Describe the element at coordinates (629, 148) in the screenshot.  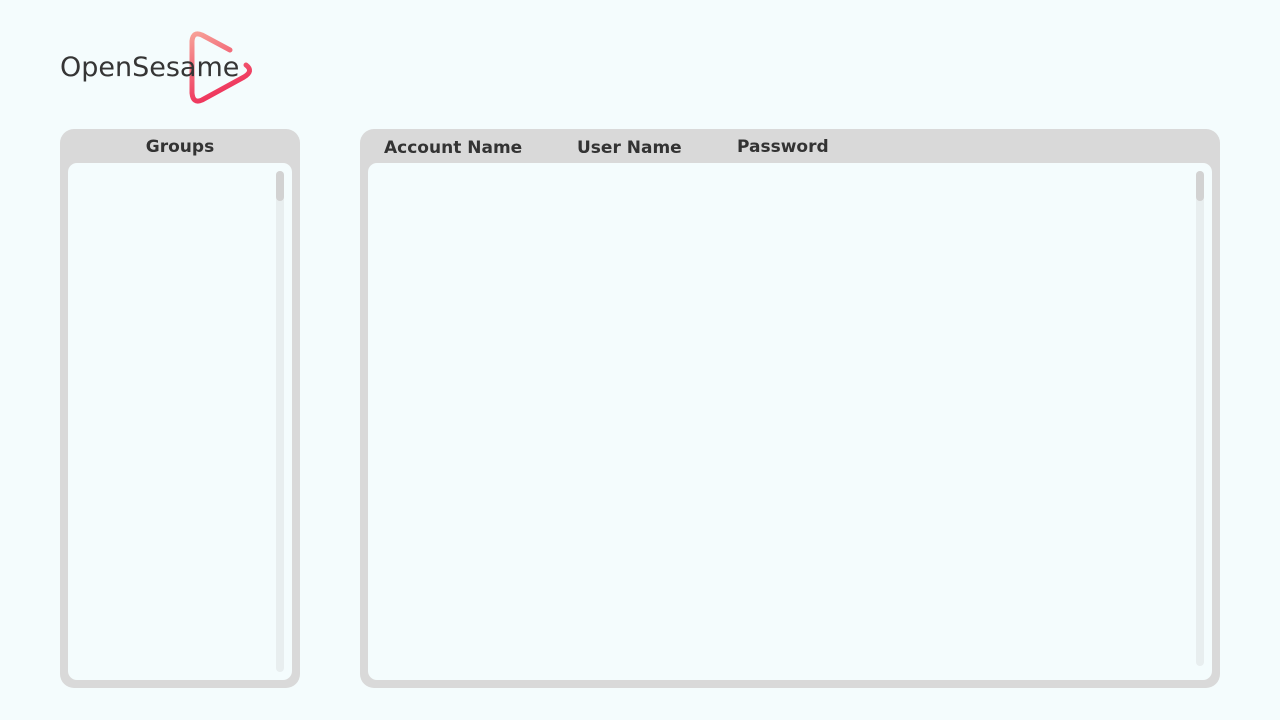
I see `column-header-user-name: User Name` at that location.